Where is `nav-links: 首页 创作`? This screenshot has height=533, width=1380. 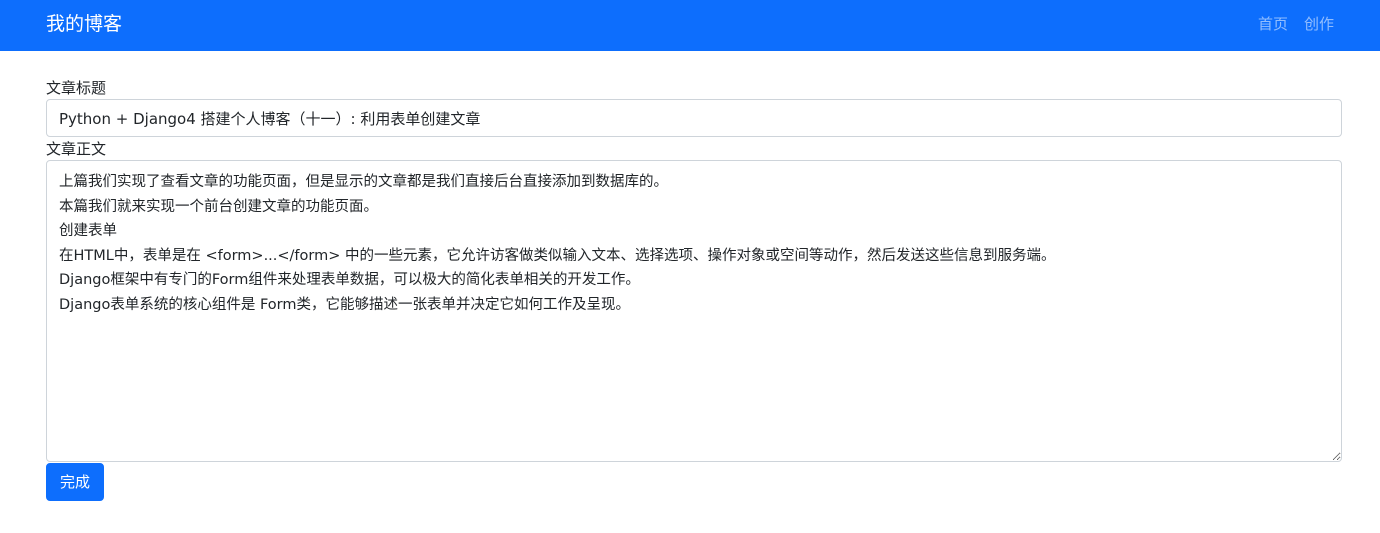
nav-links: 首页 创作 is located at coordinates (1296, 24).